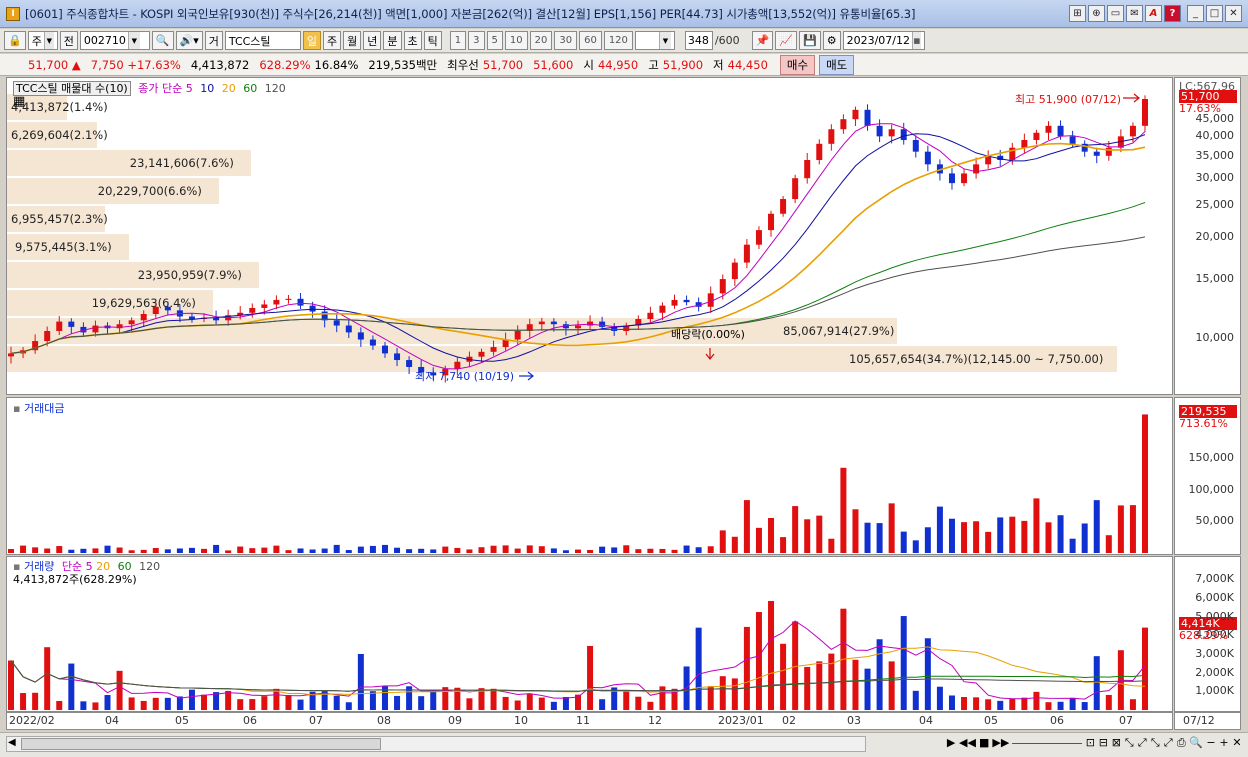  What do you see at coordinates (797, 64) in the screenshot?
I see `buy-button: 매수` at bounding box center [797, 64].